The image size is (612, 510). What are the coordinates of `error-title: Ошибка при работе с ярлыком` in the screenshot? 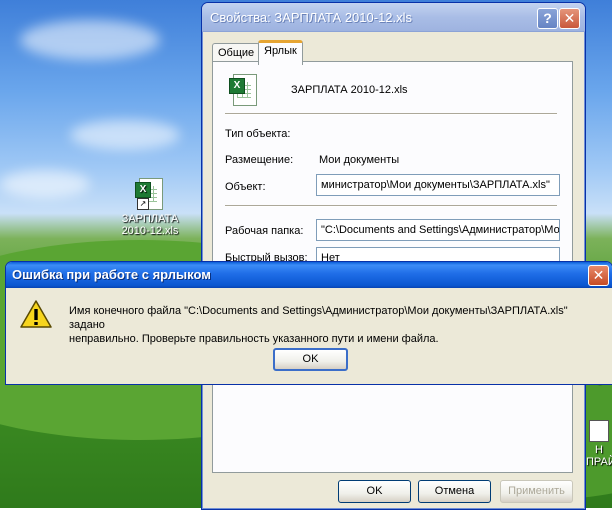 It's located at (111, 274).